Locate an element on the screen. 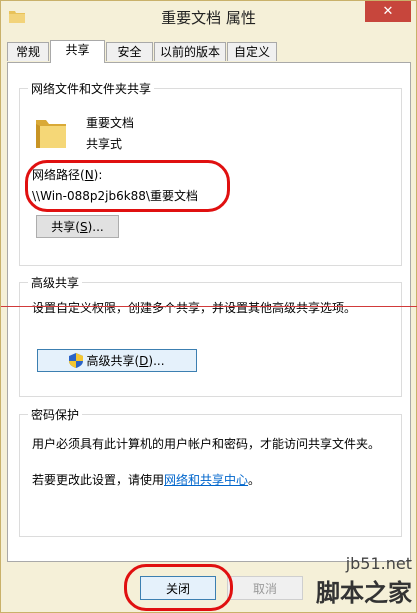  folder-name: 重要文档 is located at coordinates (110, 123).